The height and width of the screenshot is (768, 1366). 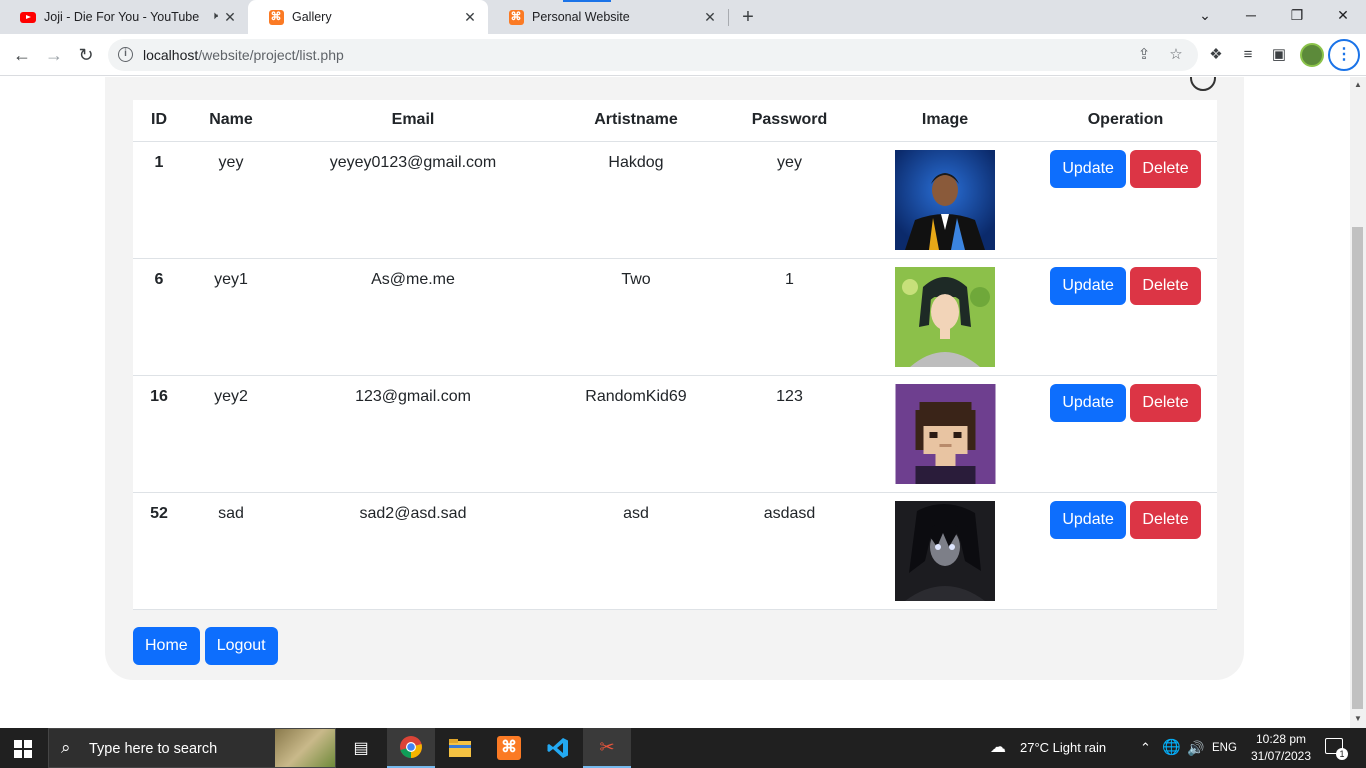 What do you see at coordinates (945, 121) in the screenshot?
I see `column-header-image: Image` at bounding box center [945, 121].